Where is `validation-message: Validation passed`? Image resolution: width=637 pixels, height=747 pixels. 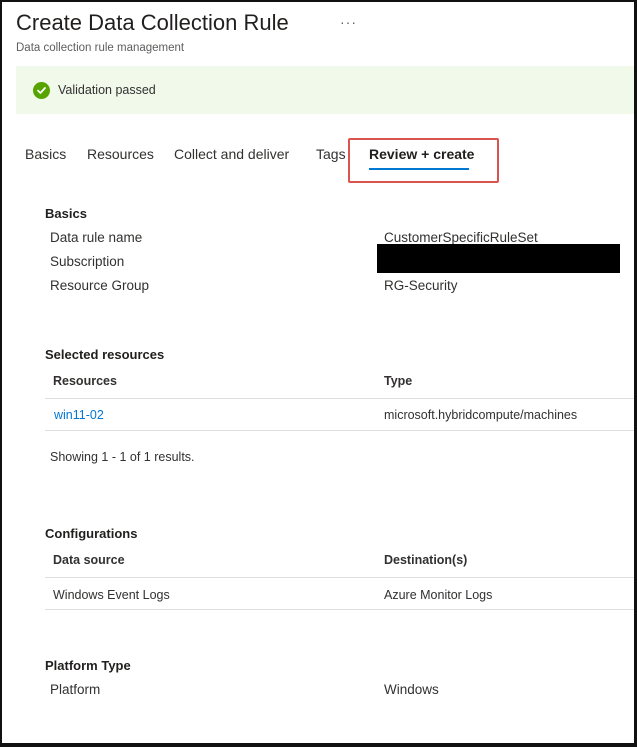 validation-message: Validation passed is located at coordinates (107, 90).